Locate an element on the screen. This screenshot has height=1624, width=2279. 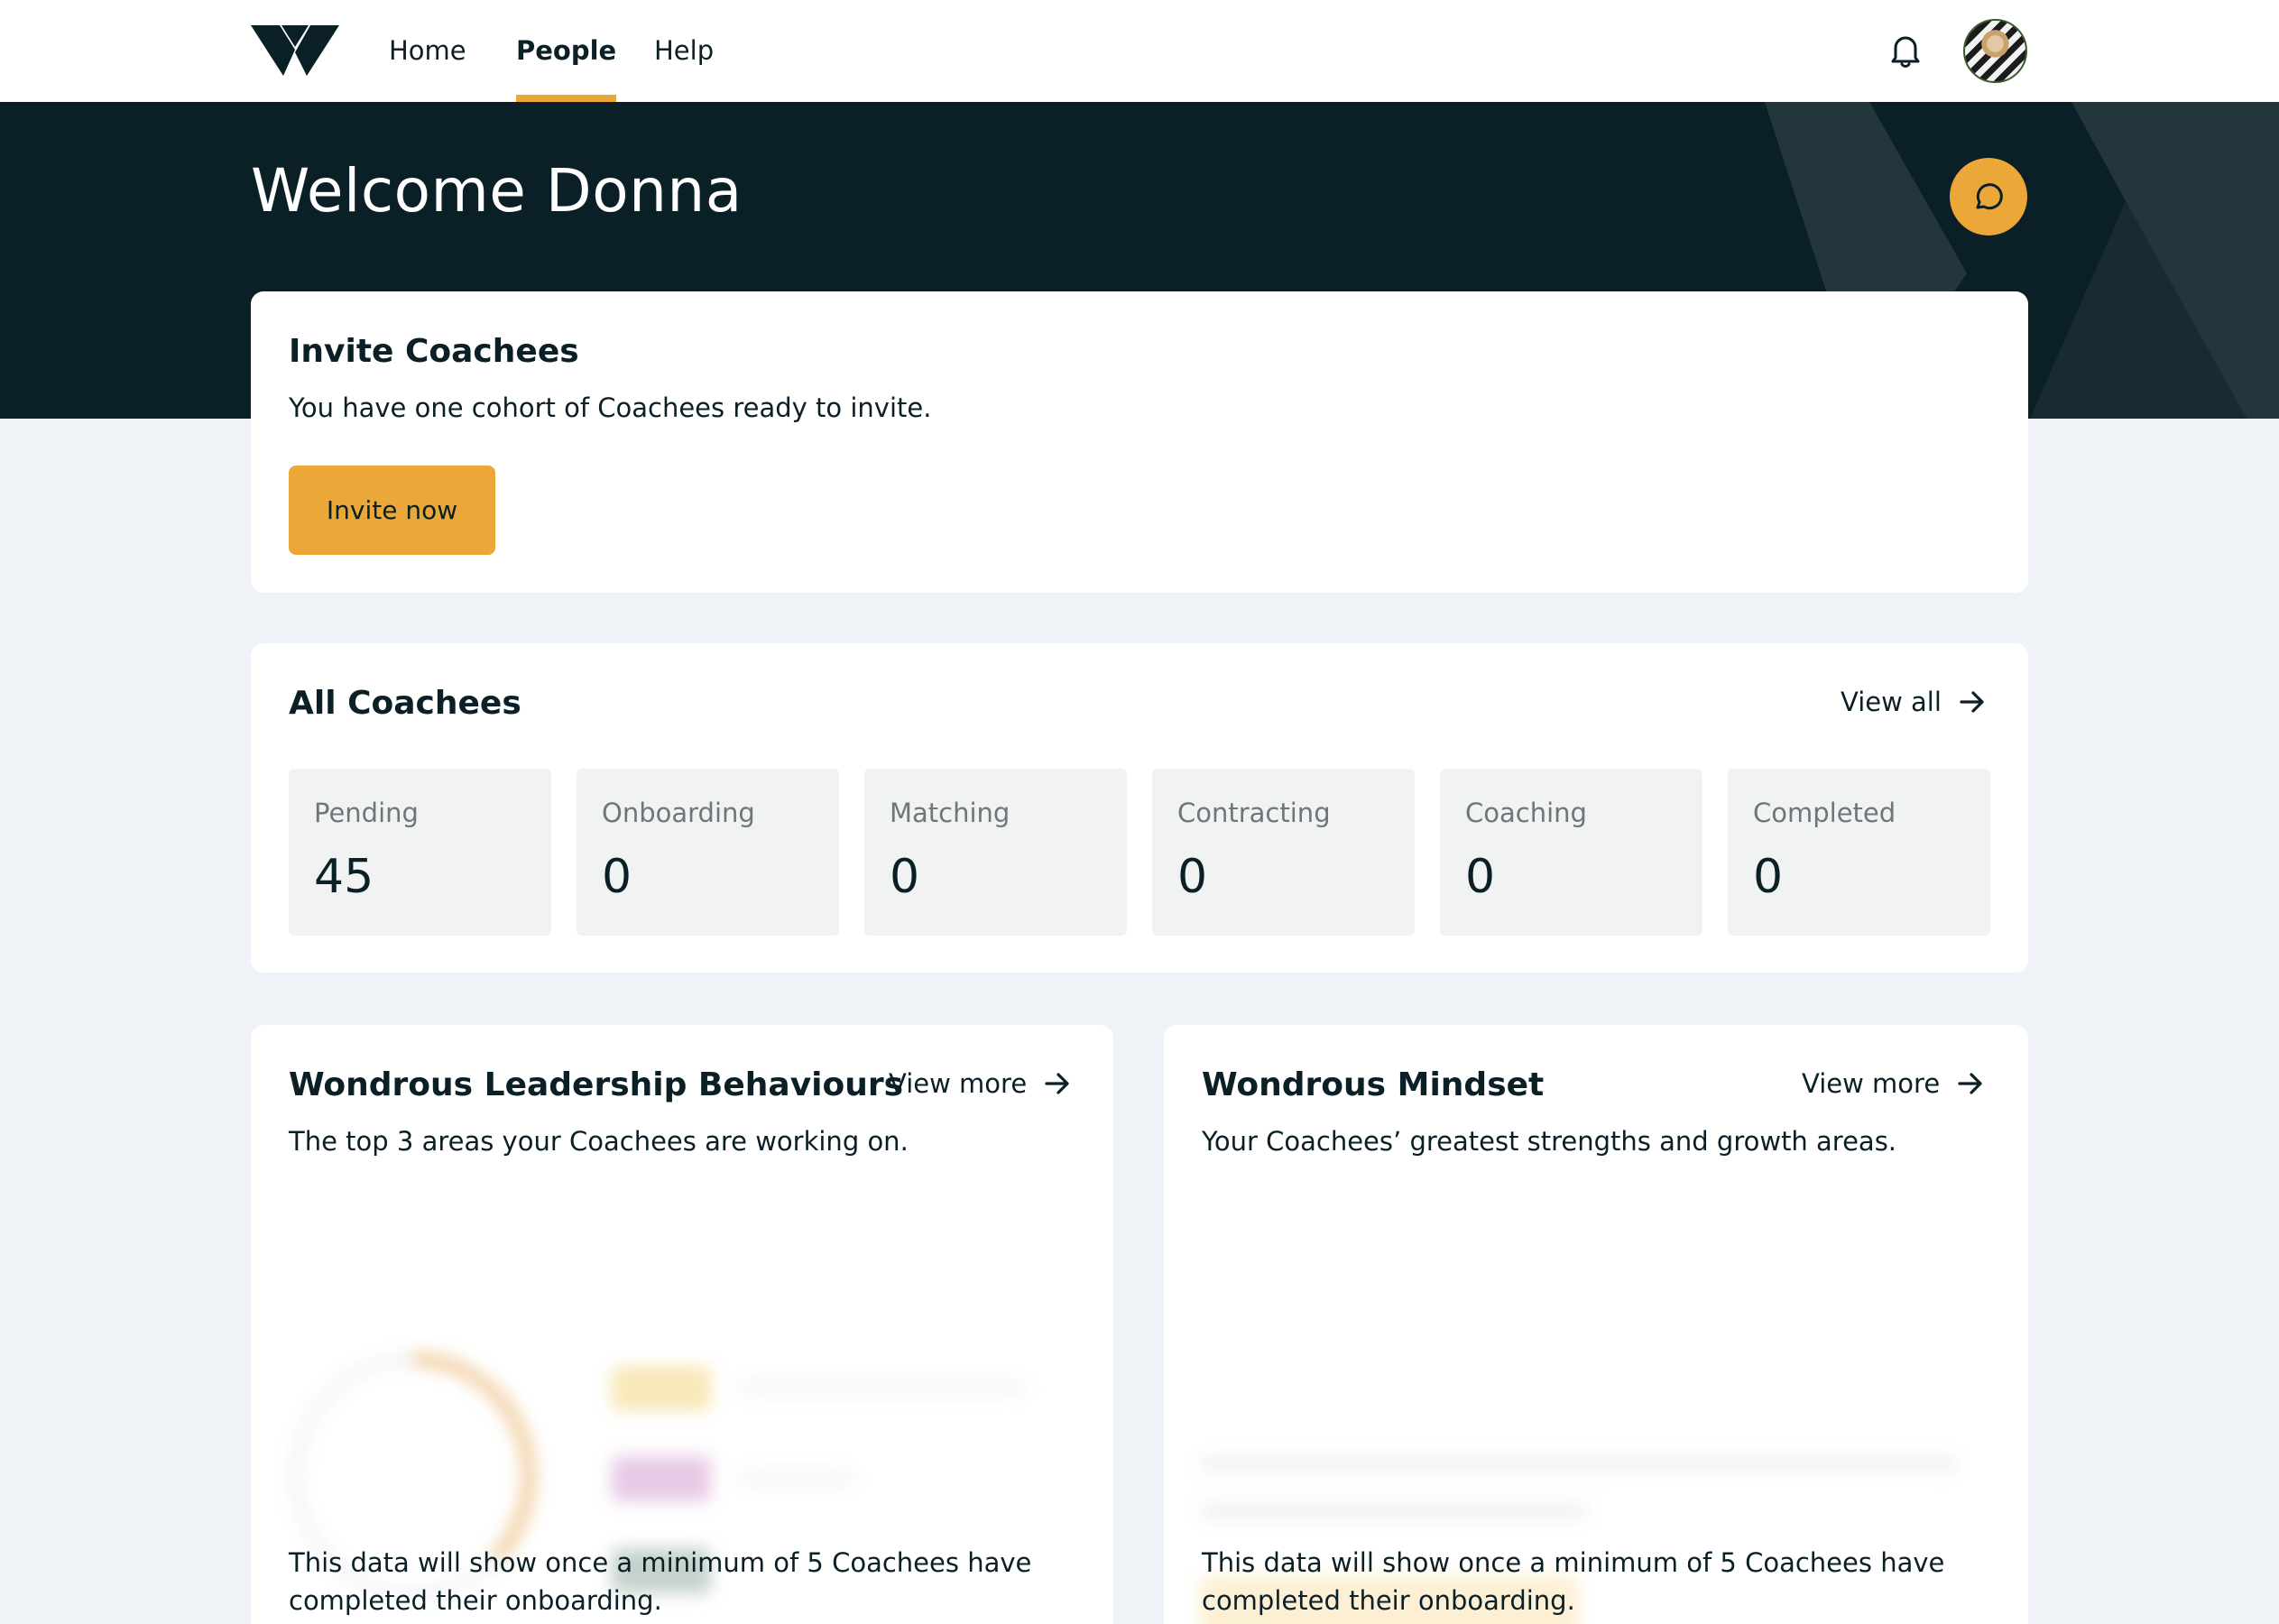
mindset-view-more-link: View more is located at coordinates (1893, 1084).